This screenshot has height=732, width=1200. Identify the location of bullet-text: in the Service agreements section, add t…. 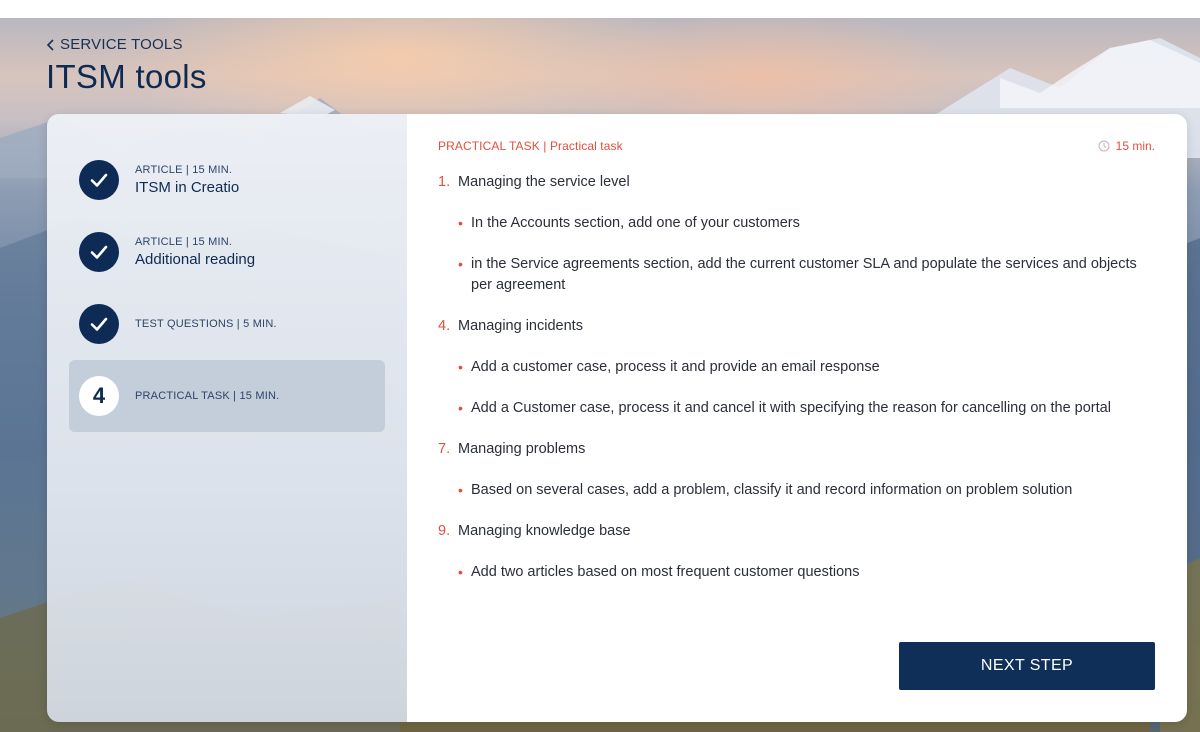
(804, 274).